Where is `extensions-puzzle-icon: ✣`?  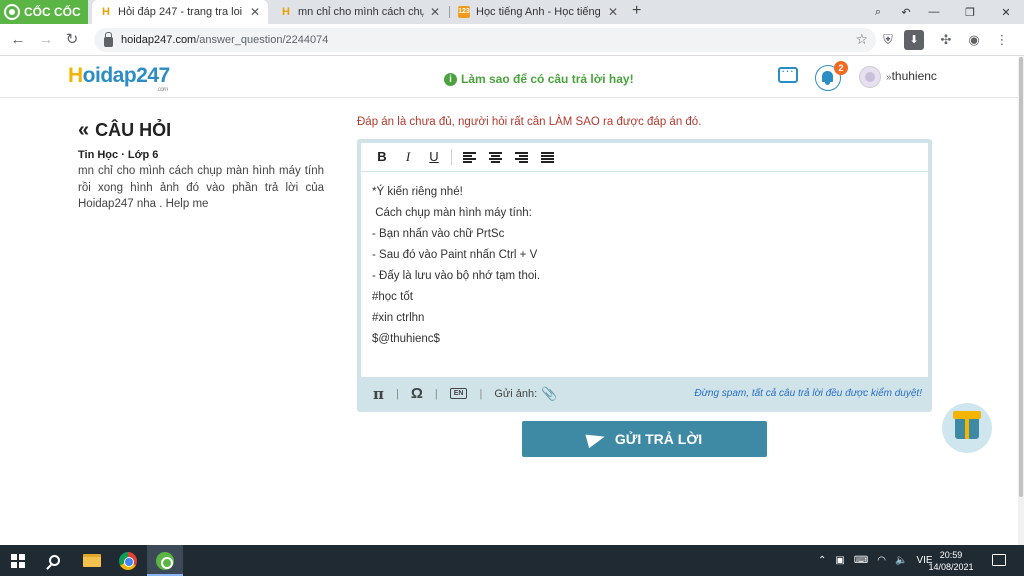
extensions-puzzle-icon: ✣ is located at coordinates (946, 40).